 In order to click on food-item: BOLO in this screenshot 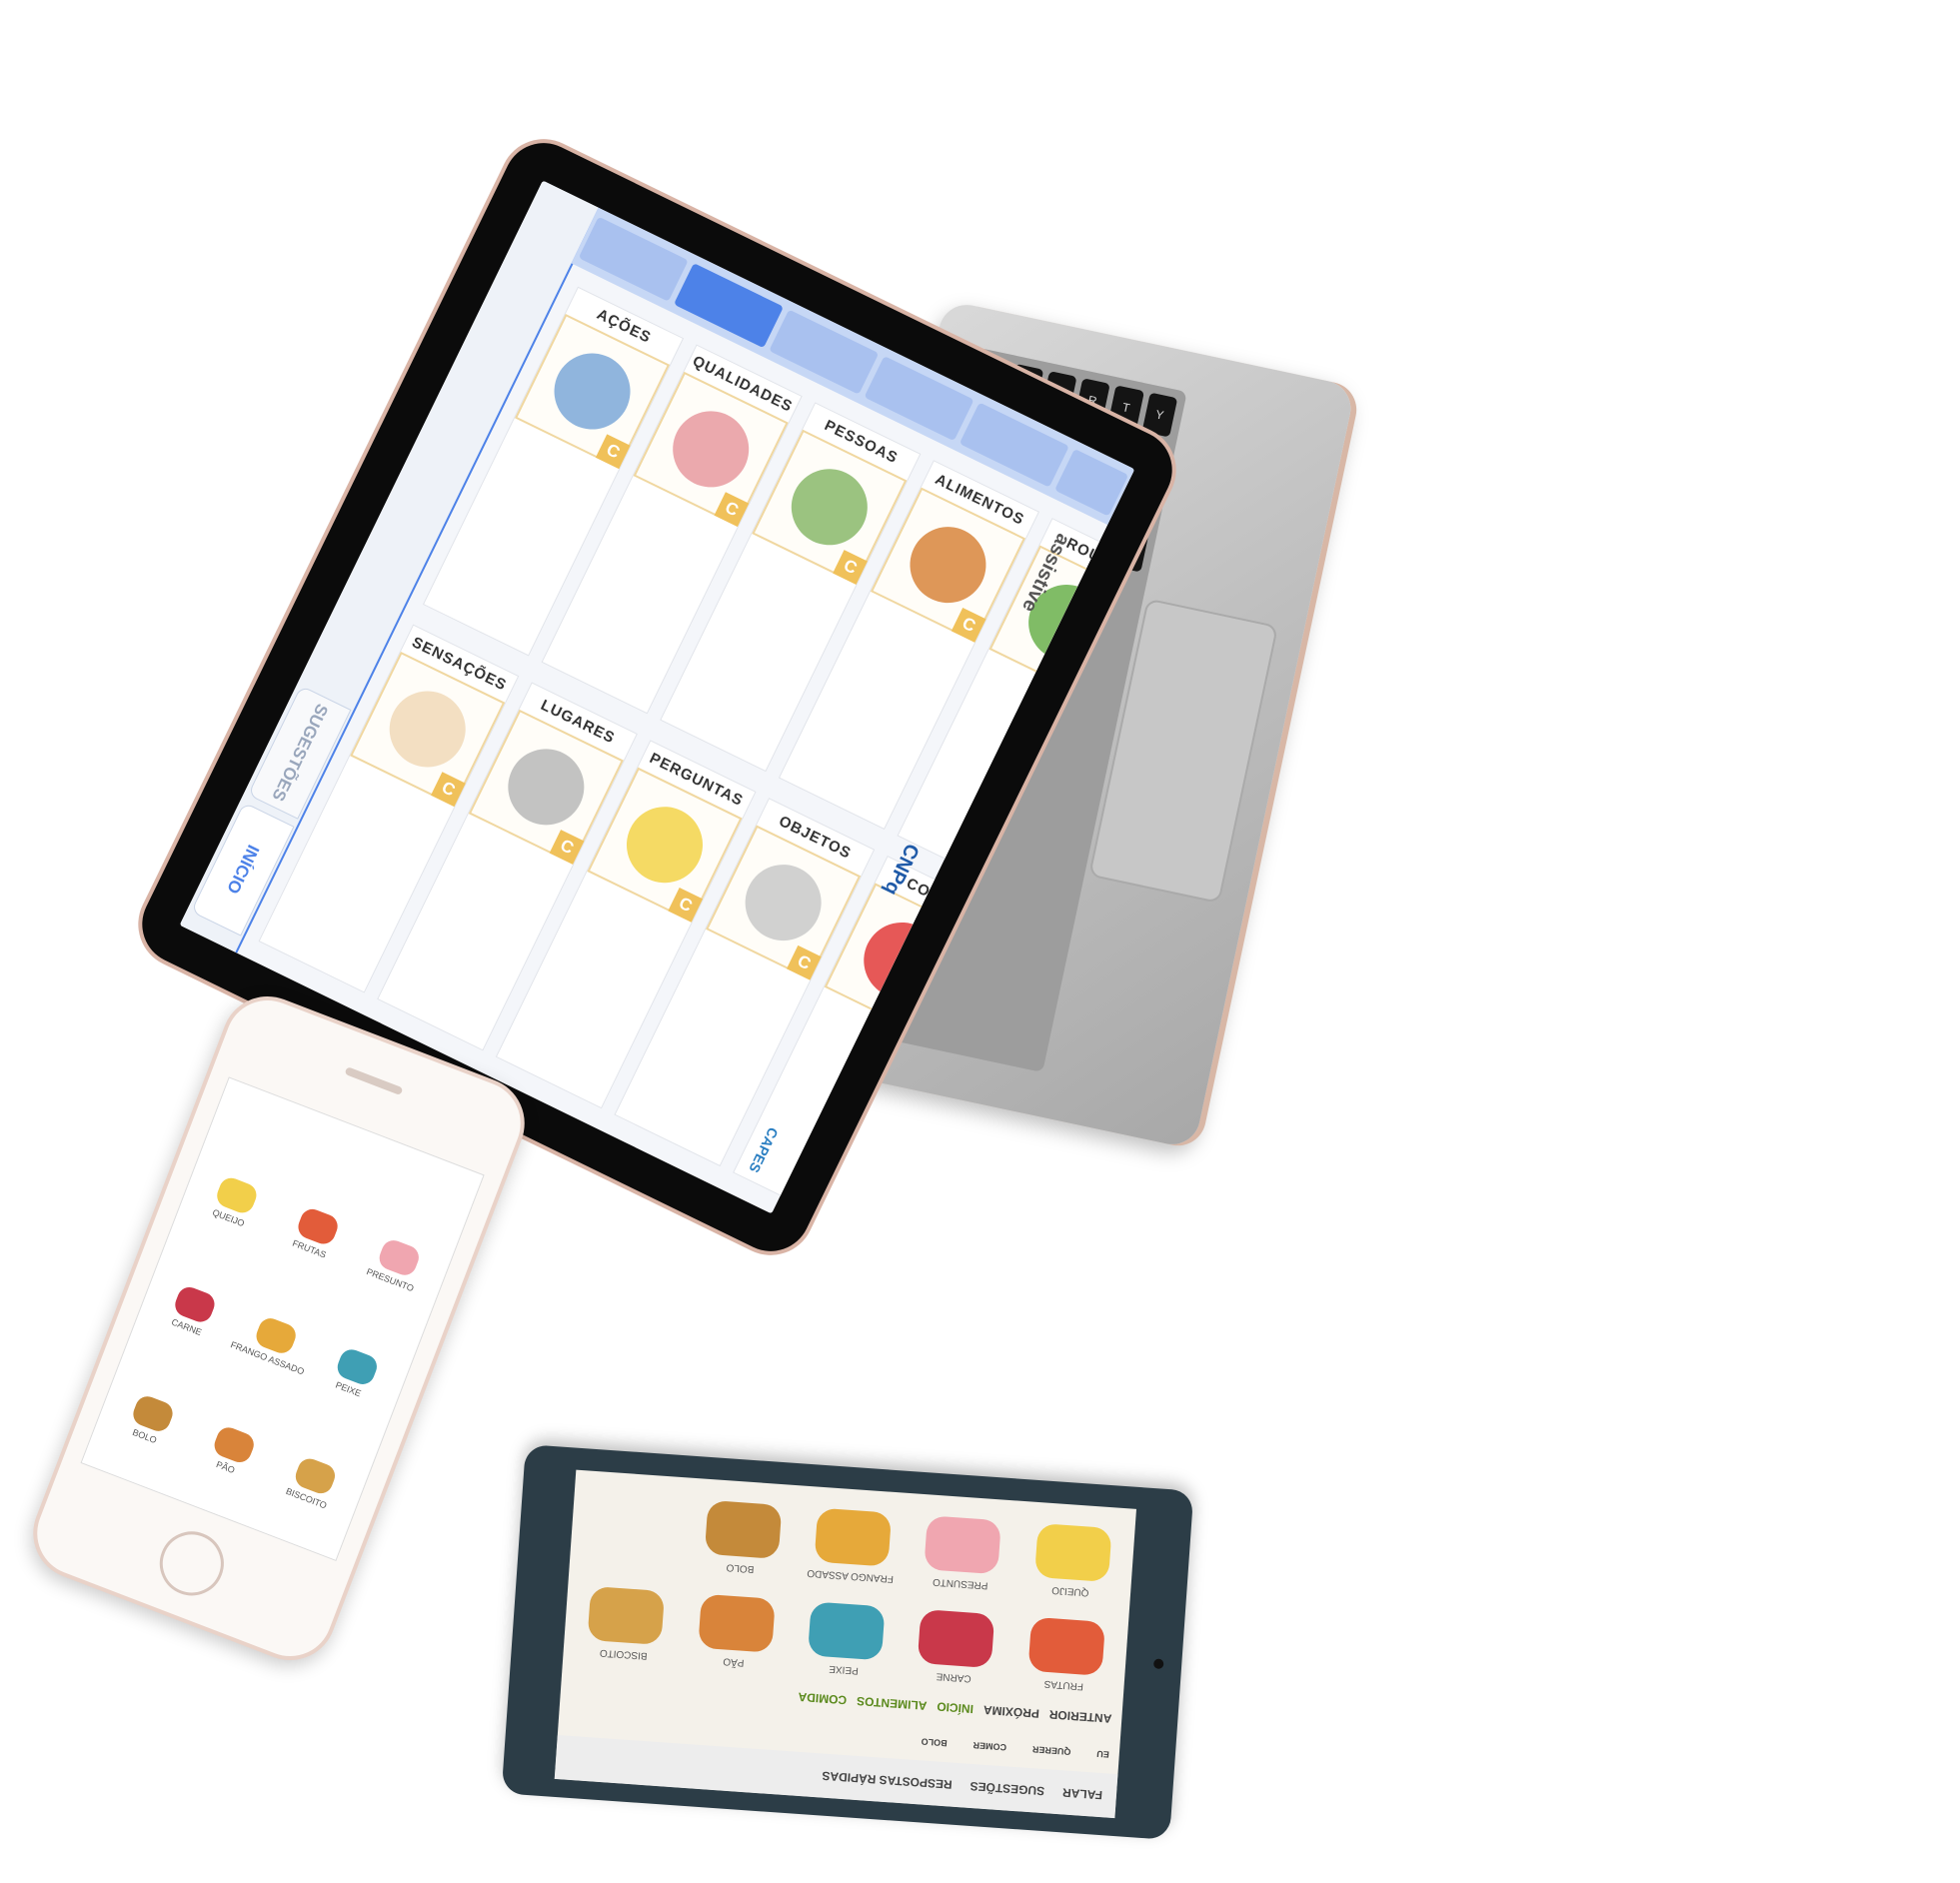, I will do `click(743, 1531)`.